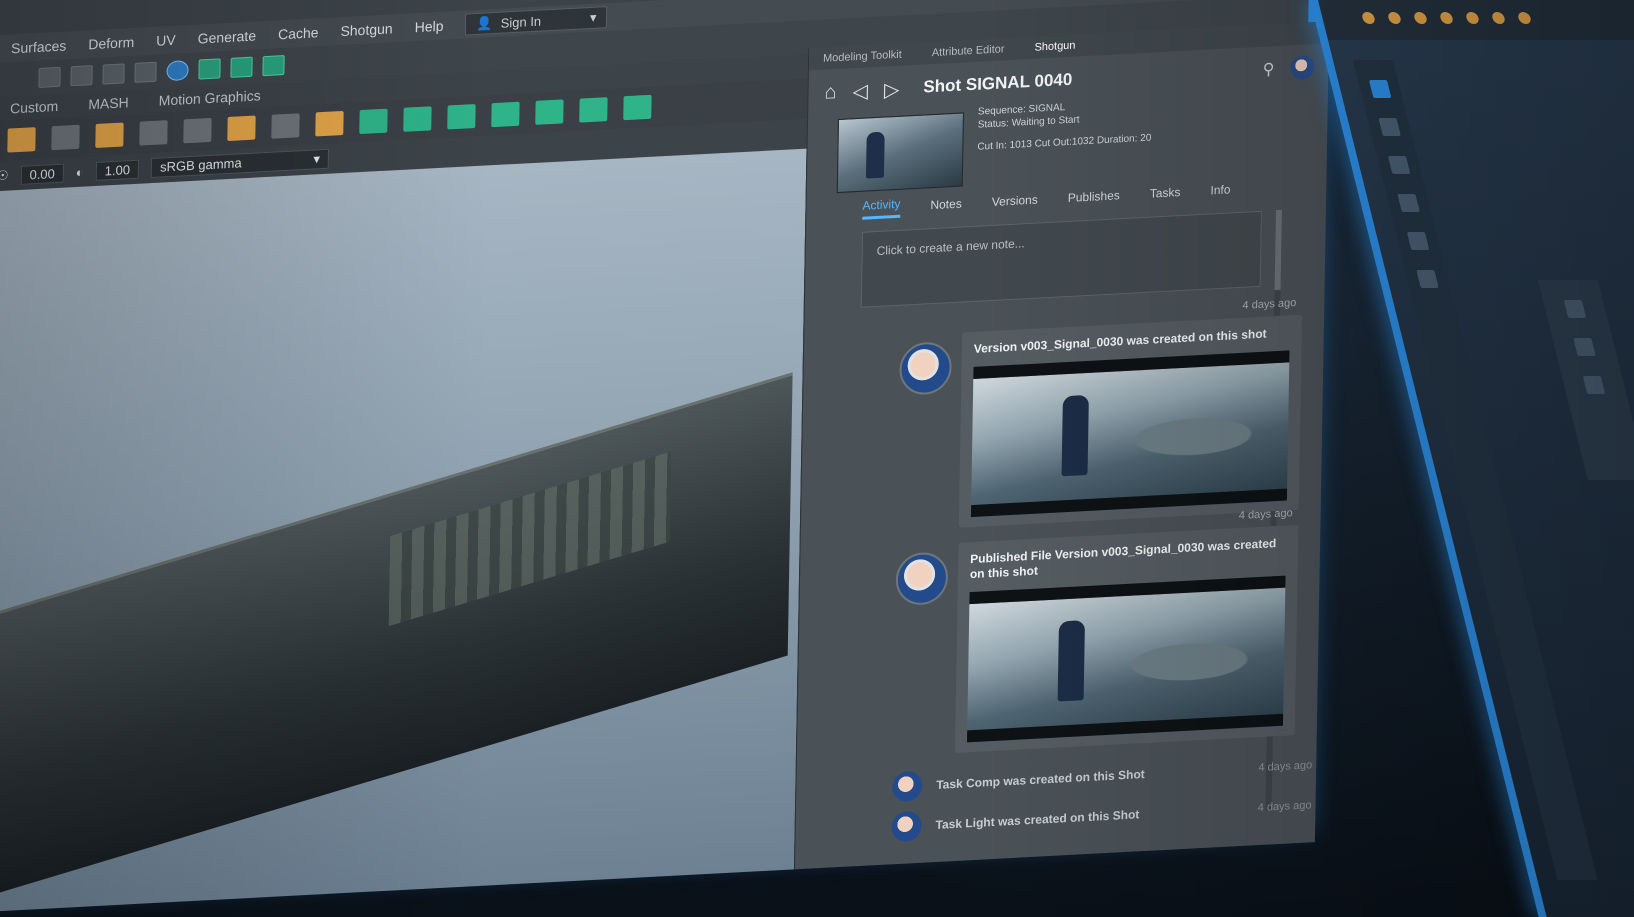 This screenshot has height=917, width=1634. I want to click on mash-curve-icon, so click(461, 117).